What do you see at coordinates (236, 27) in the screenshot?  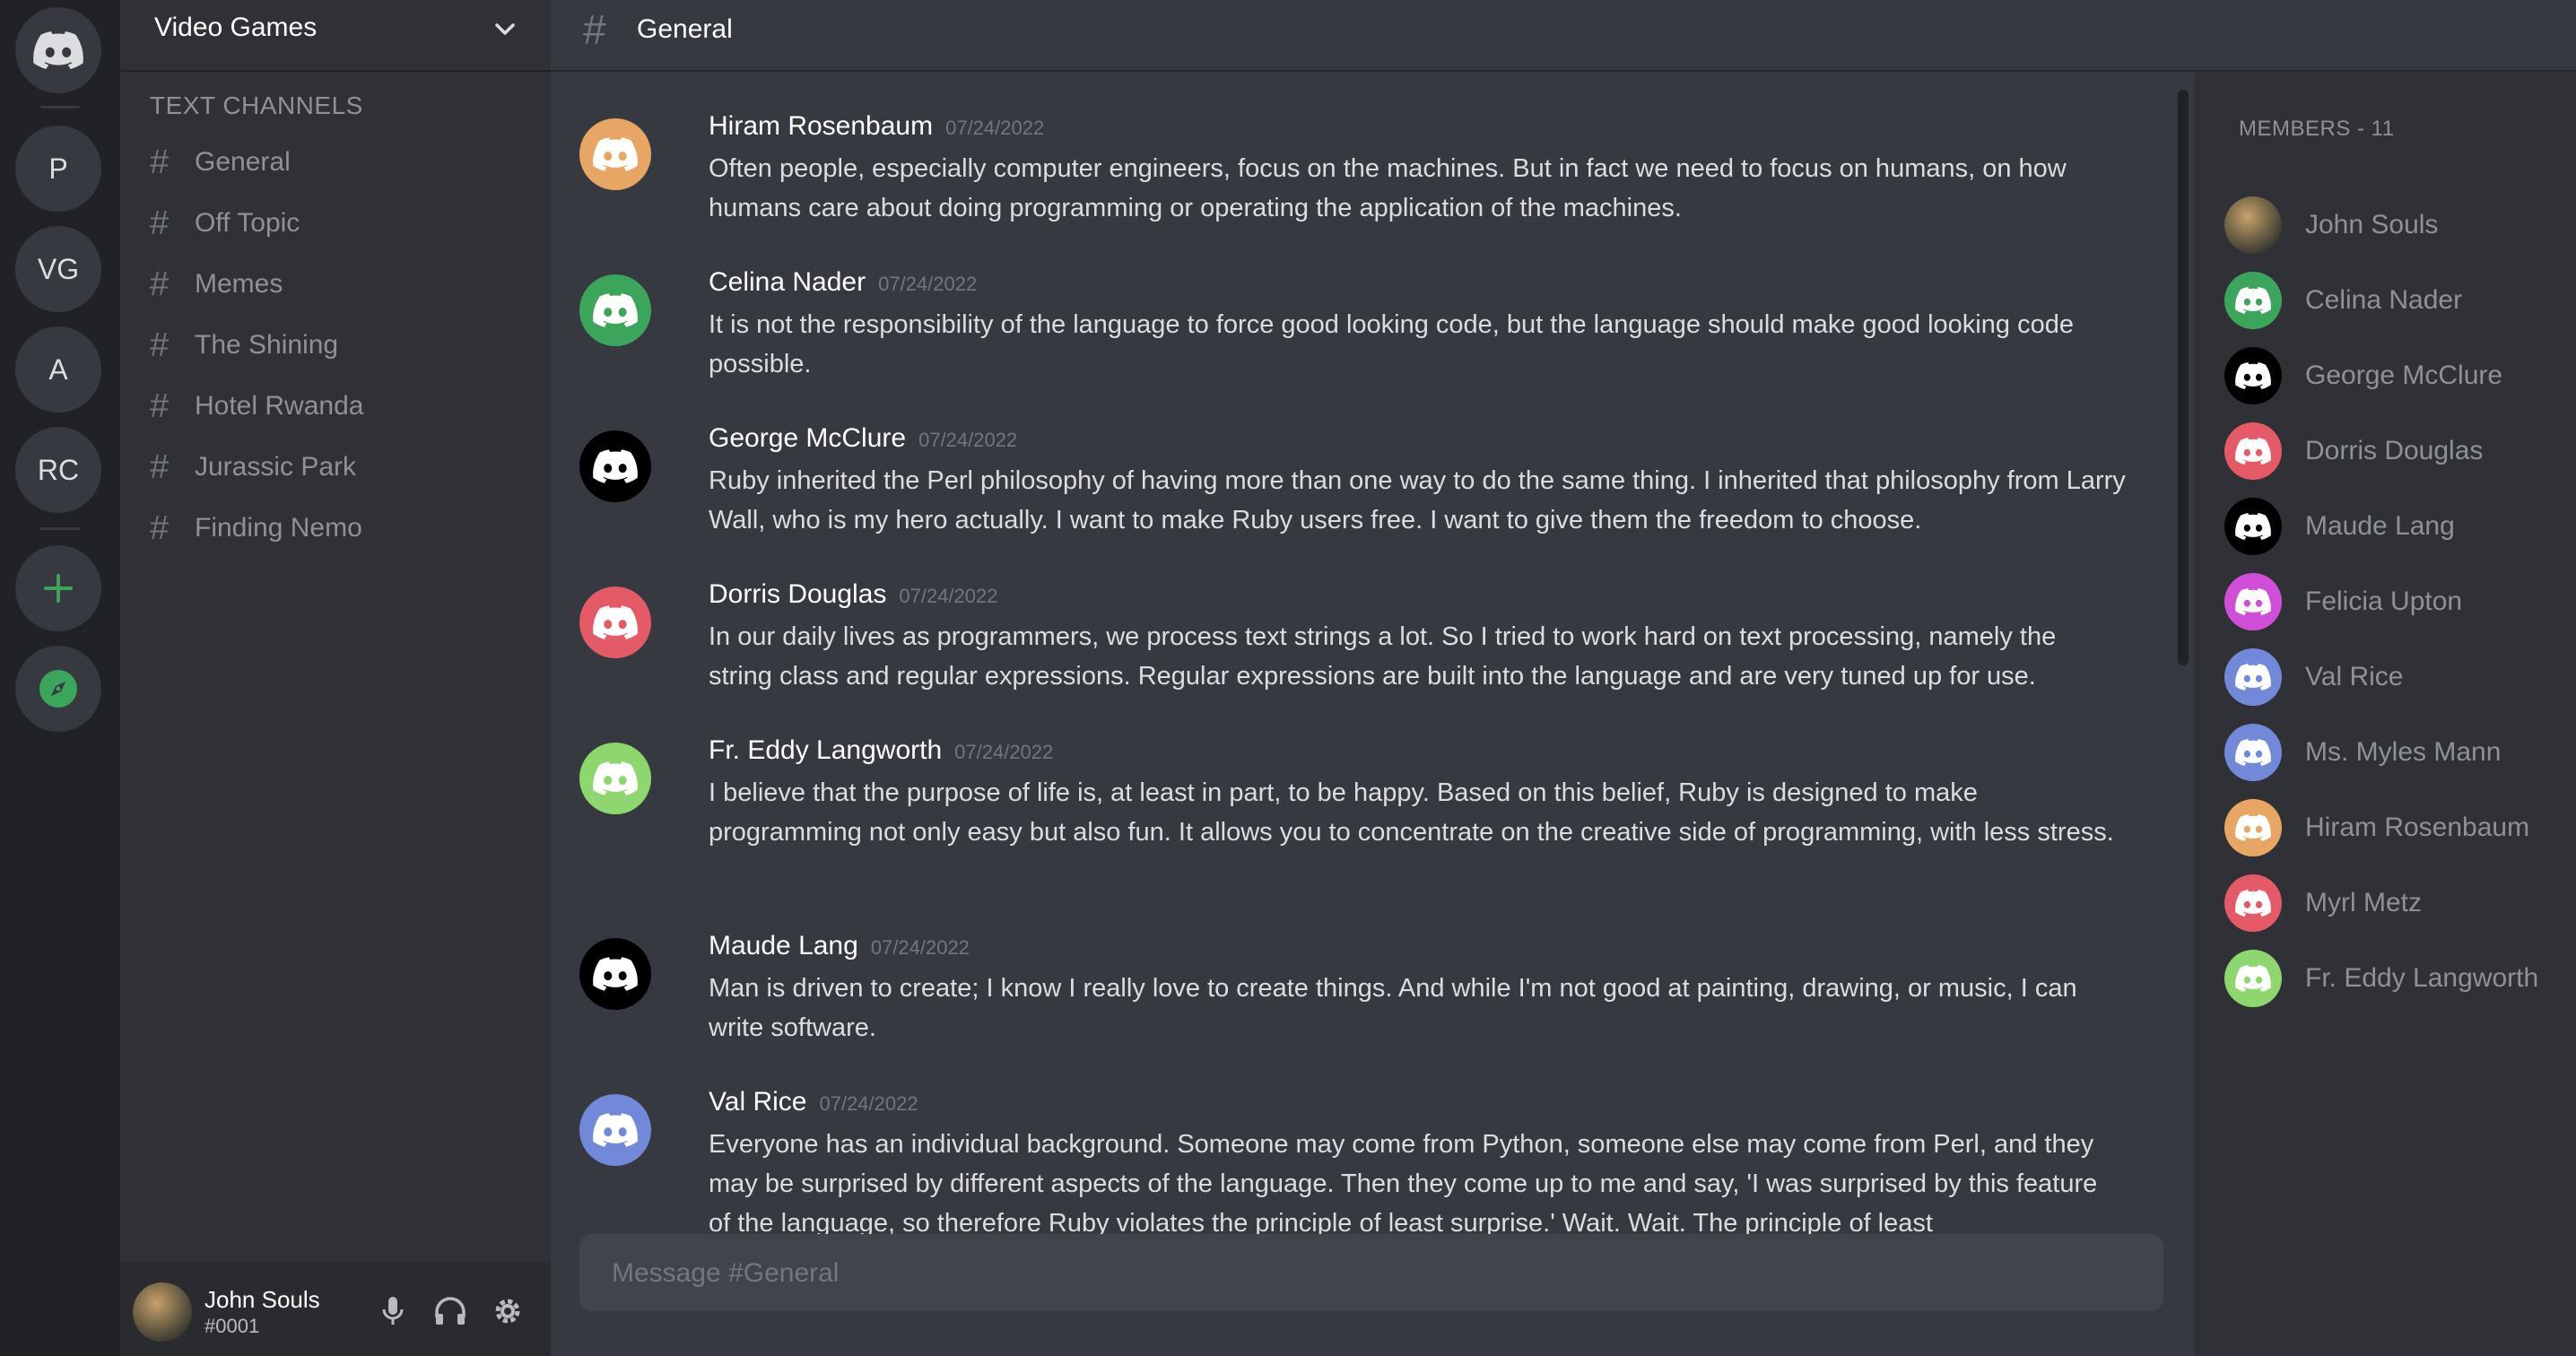 I see `server-name: Video Games` at bounding box center [236, 27].